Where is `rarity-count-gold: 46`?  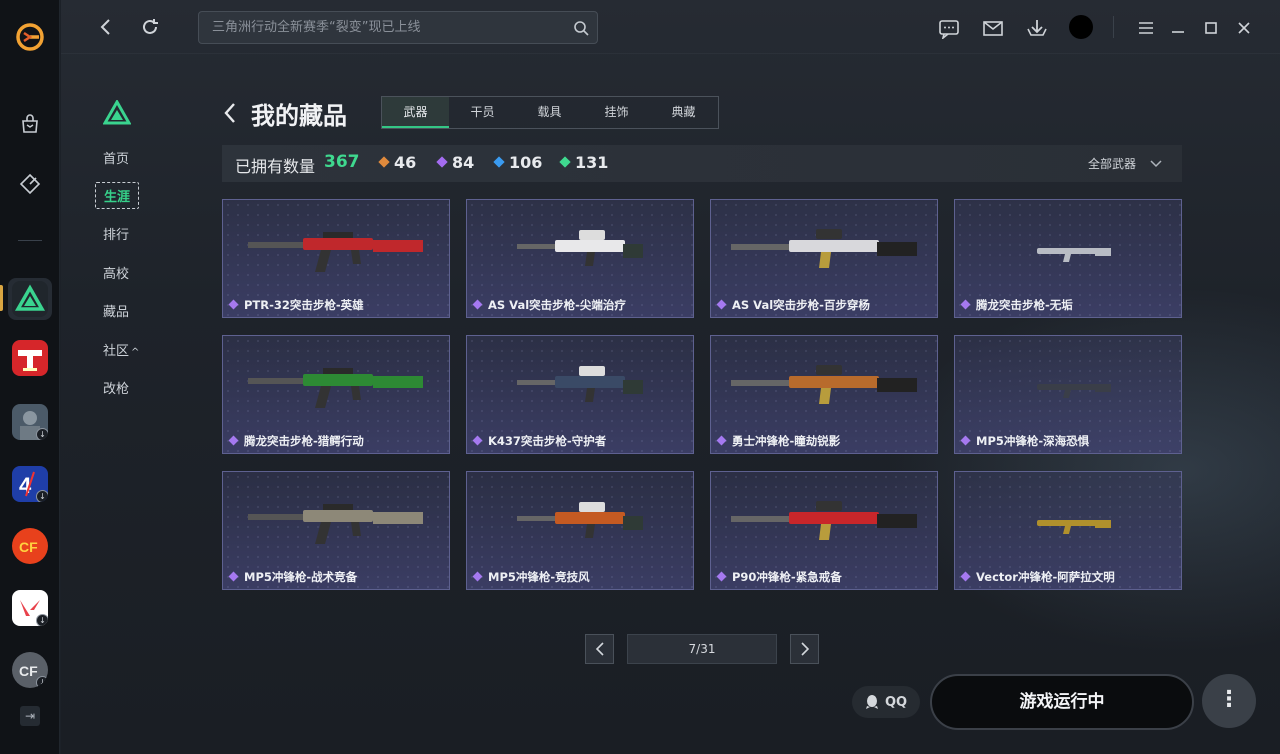
rarity-count-gold: 46 is located at coordinates (397, 162).